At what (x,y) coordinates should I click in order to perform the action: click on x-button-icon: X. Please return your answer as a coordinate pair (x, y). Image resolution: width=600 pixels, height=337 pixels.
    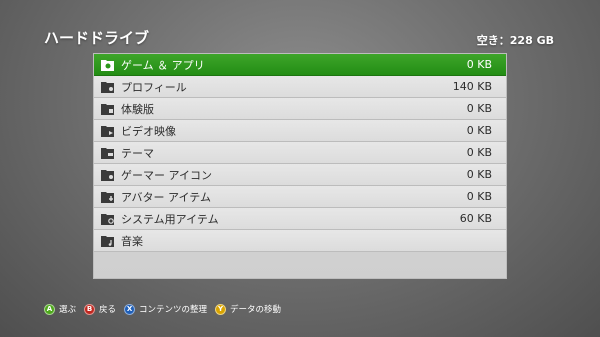
    Looking at the image, I should click on (130, 309).